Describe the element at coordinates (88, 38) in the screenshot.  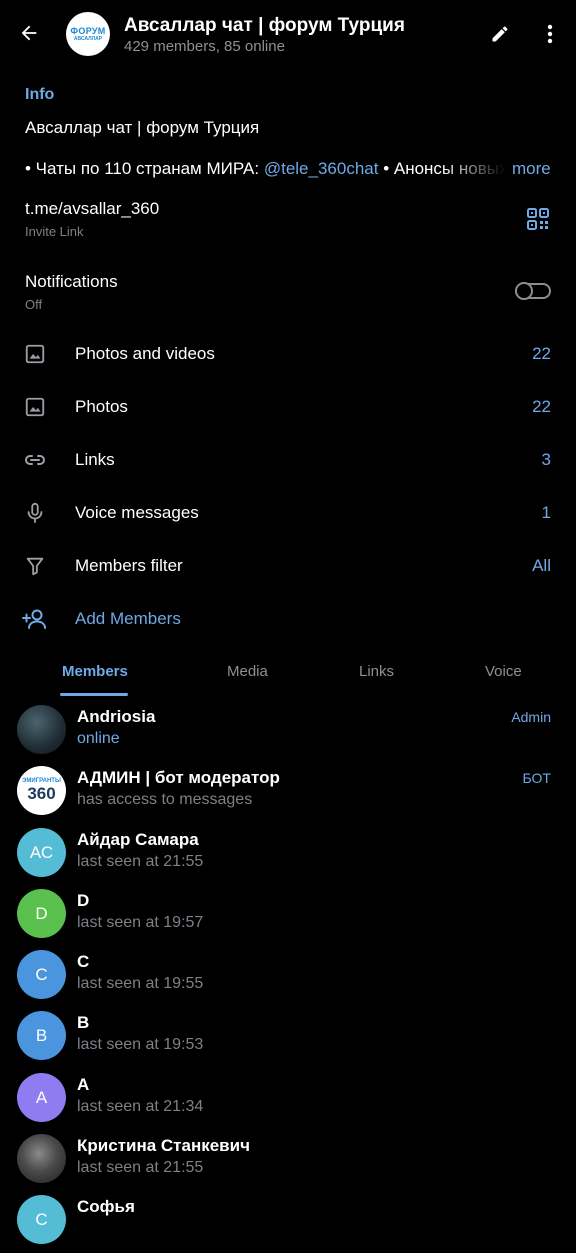
I see `logo-text-bottom: АВСАЛЛАР` at that location.